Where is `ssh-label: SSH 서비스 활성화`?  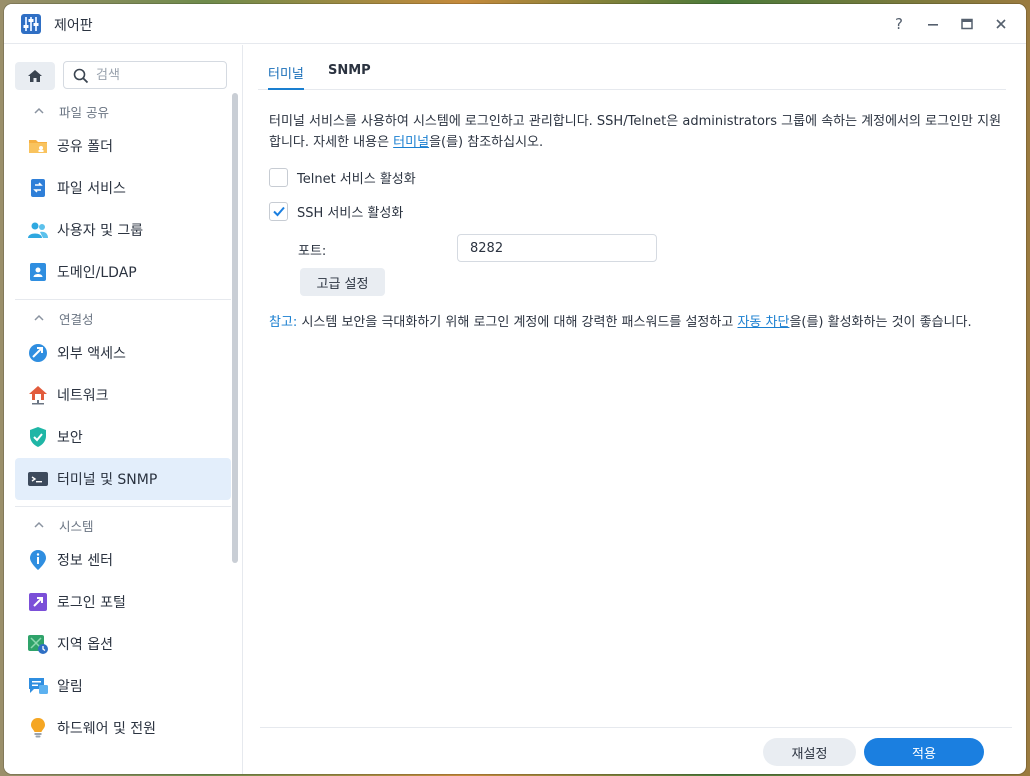 ssh-label: SSH 서비스 활성화 is located at coordinates (350, 213).